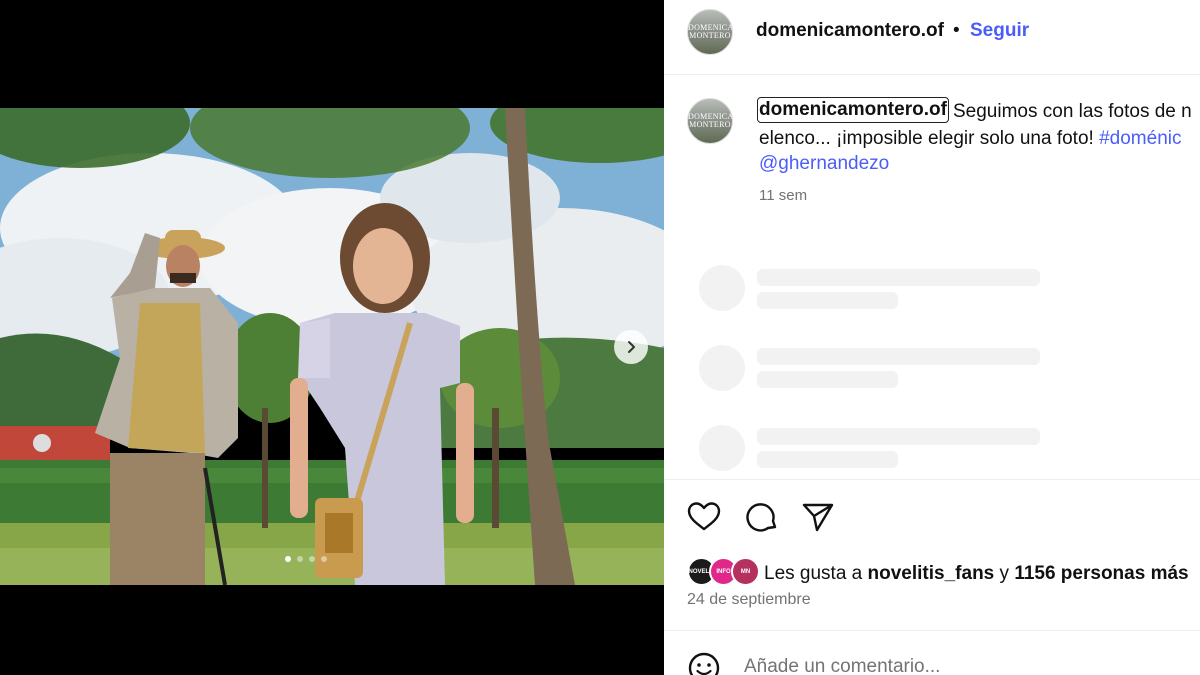 This screenshot has width=1200, height=675. I want to click on send-icon, so click(818, 517).